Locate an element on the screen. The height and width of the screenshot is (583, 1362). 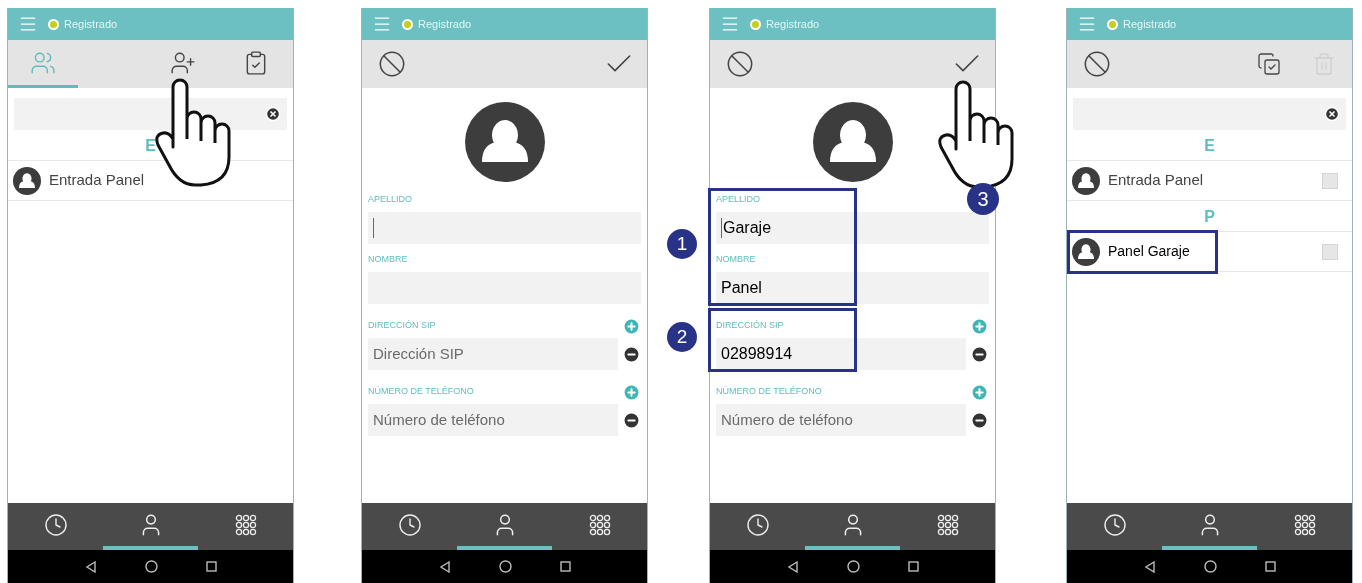
input-field: Garaje is located at coordinates (852, 228).